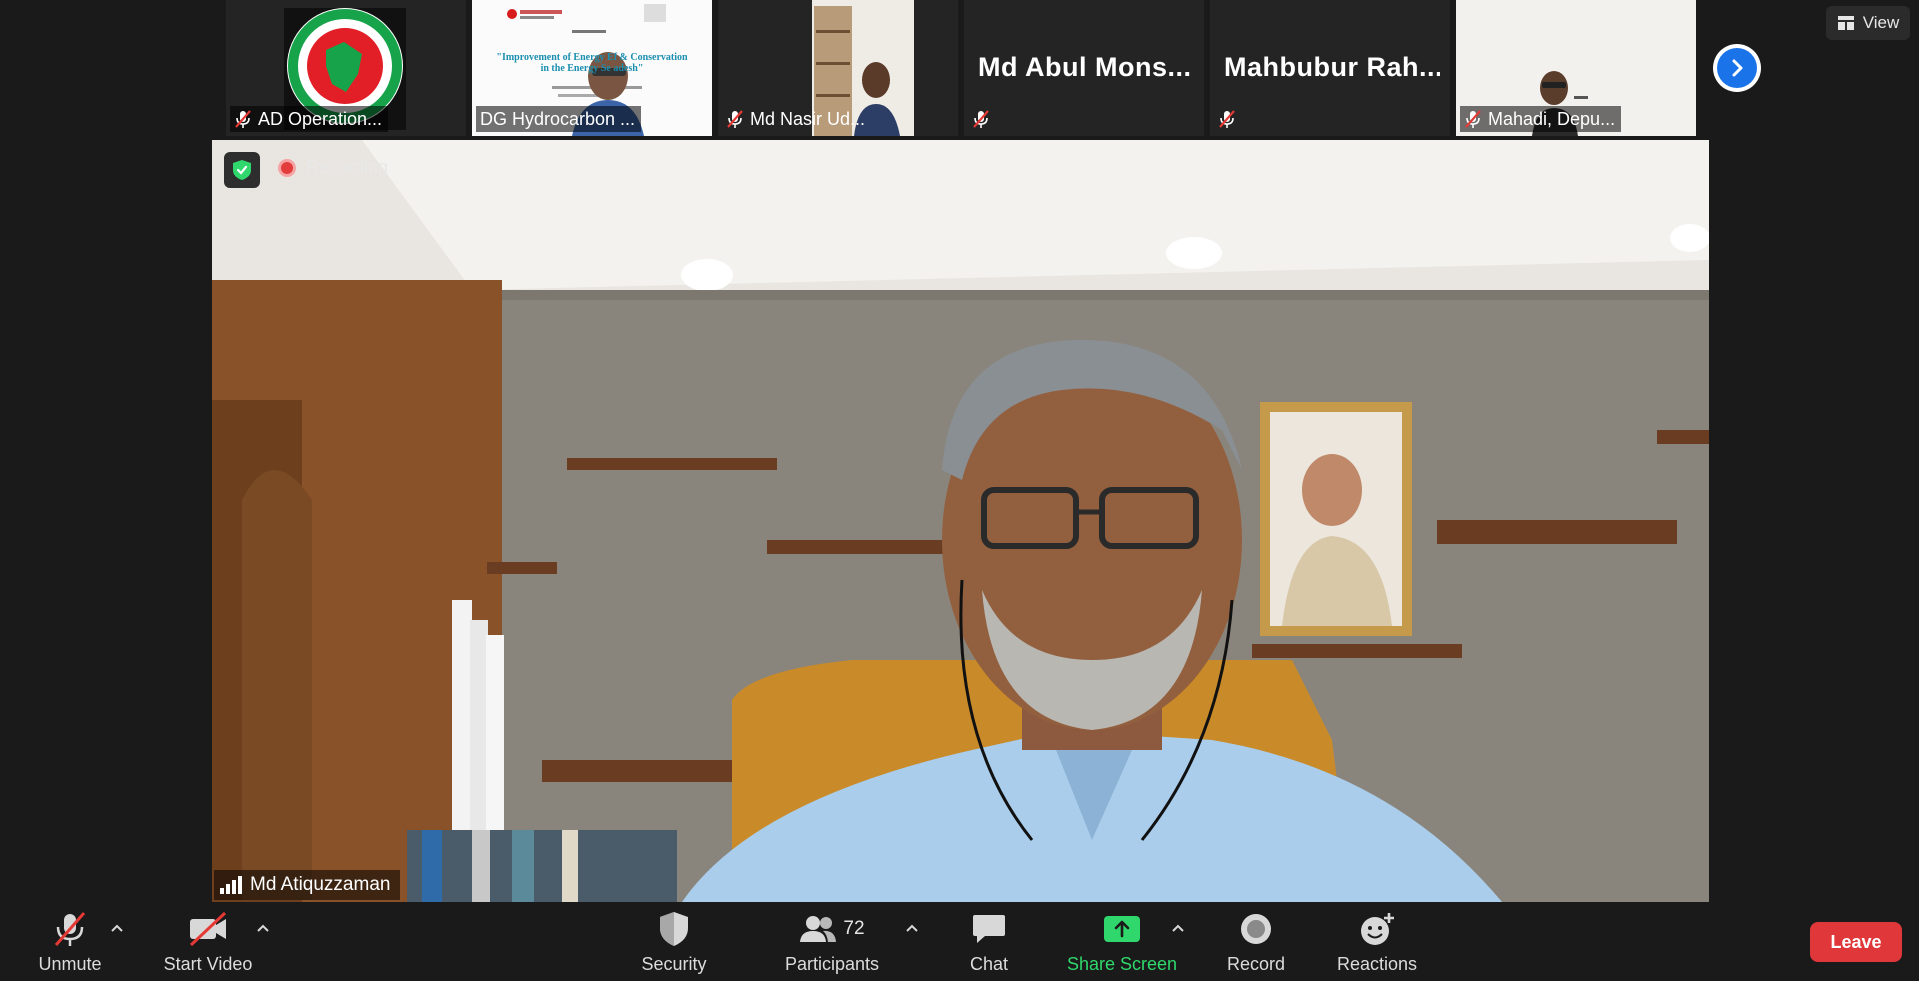 The width and height of the screenshot is (1919, 981). What do you see at coordinates (1122, 929) in the screenshot?
I see `share-screen-icon` at bounding box center [1122, 929].